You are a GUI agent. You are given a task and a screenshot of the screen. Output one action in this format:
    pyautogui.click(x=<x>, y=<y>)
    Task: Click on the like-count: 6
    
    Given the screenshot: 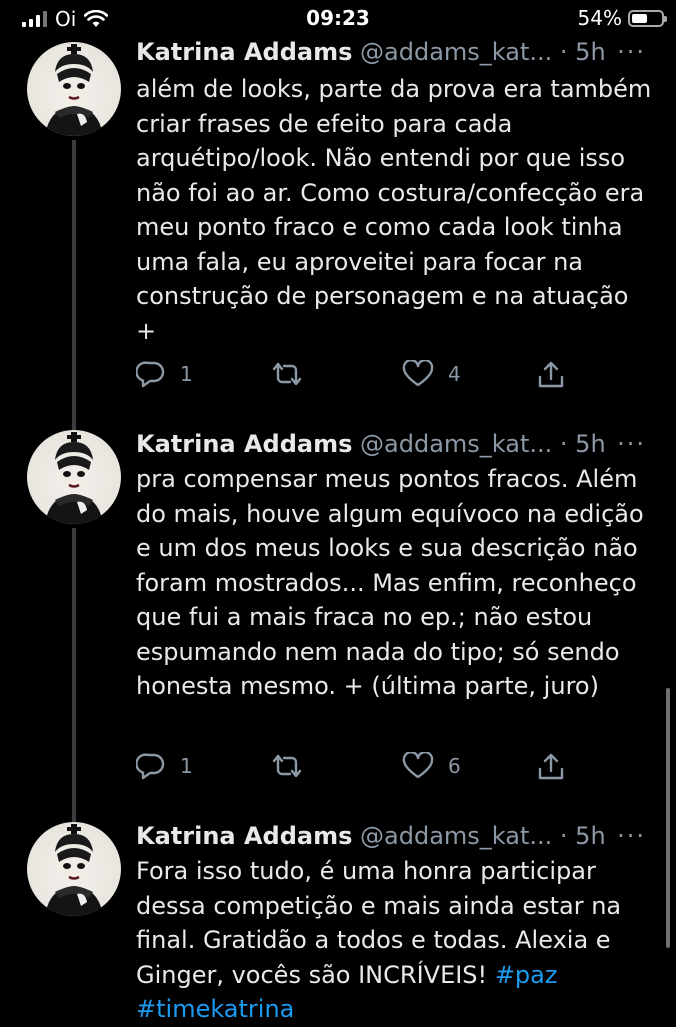 What is the action you would take?
    pyautogui.click(x=454, y=766)
    